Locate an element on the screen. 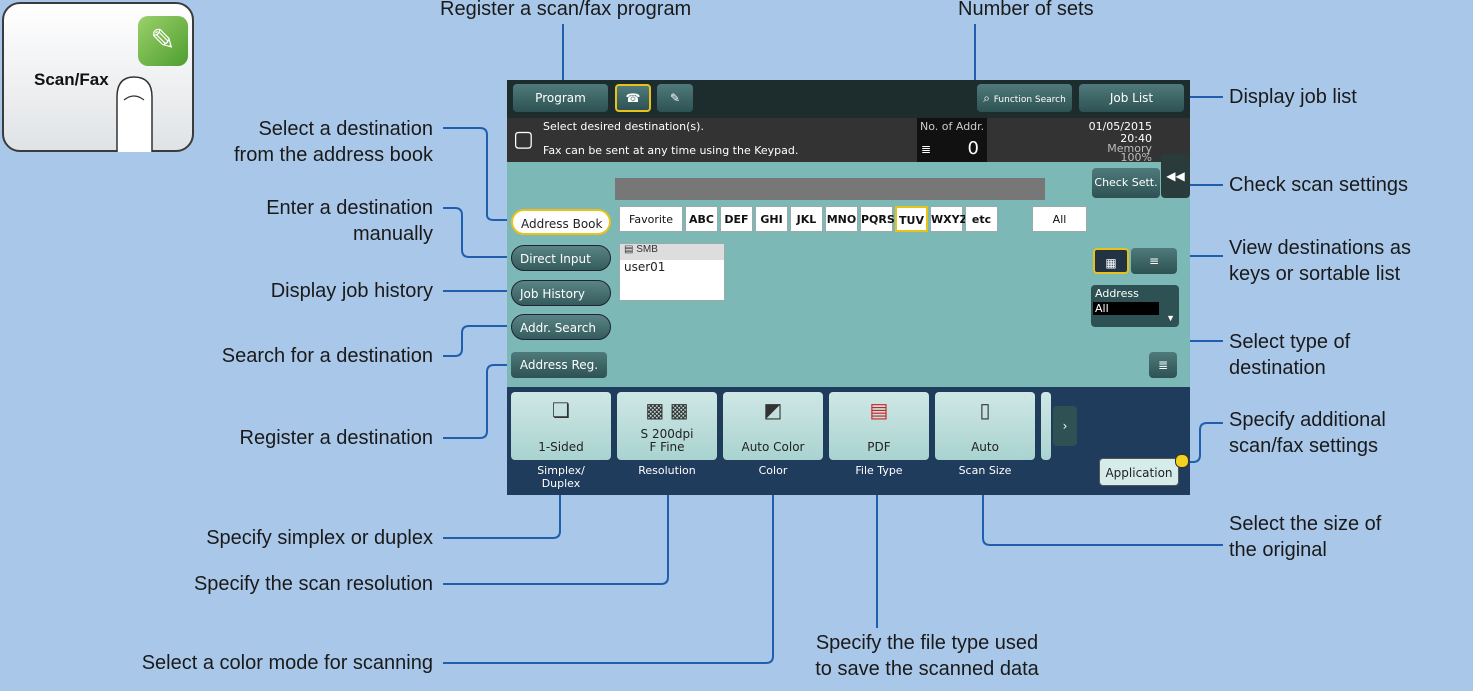 The image size is (1473, 691). phone-icon: ☎ is located at coordinates (633, 98).